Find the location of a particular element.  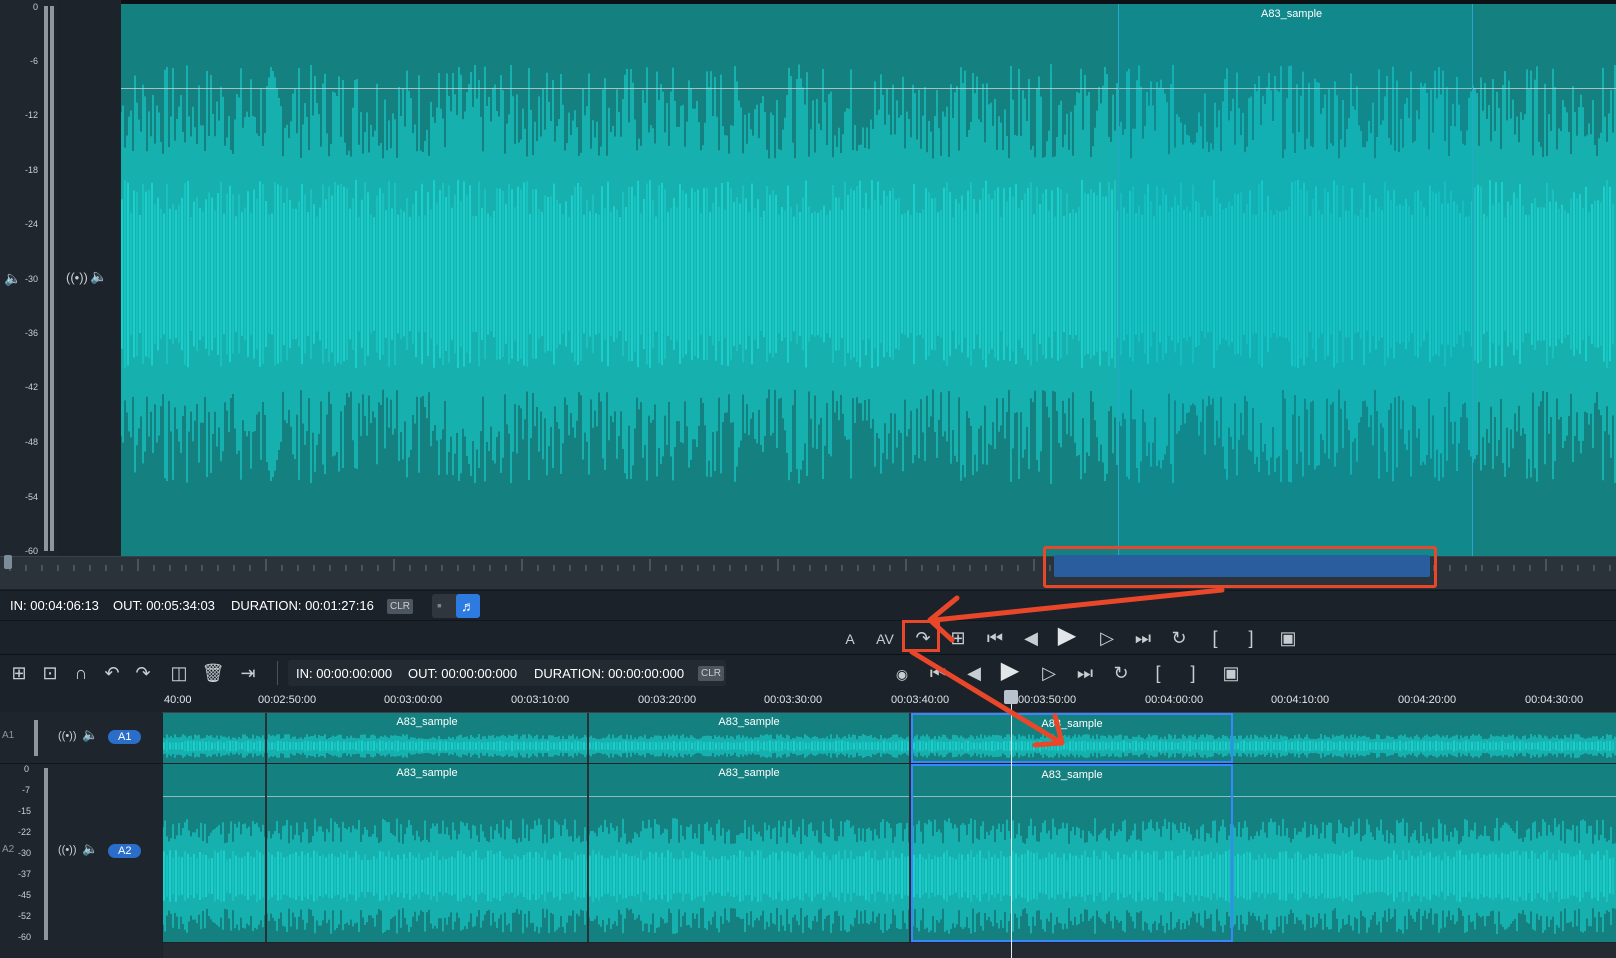

out-point-label: OUT: 00:00:00:000 is located at coordinates (463, 673).